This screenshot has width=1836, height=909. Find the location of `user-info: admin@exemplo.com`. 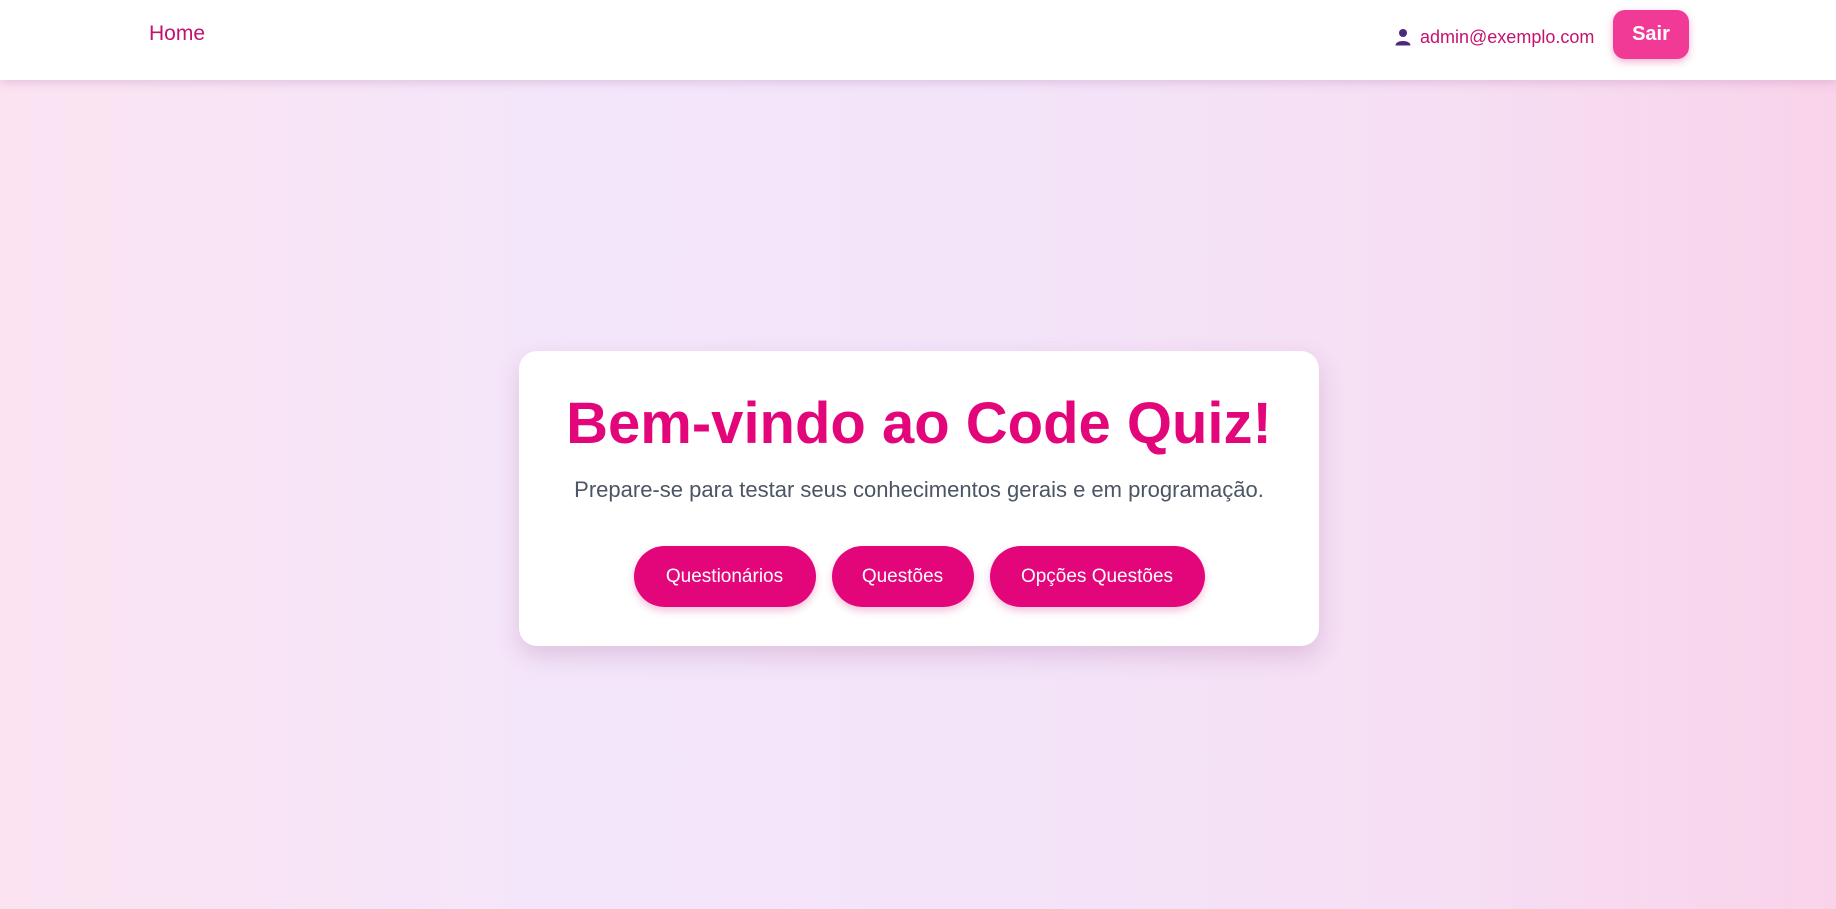

user-info: admin@exemplo.com is located at coordinates (1494, 37).